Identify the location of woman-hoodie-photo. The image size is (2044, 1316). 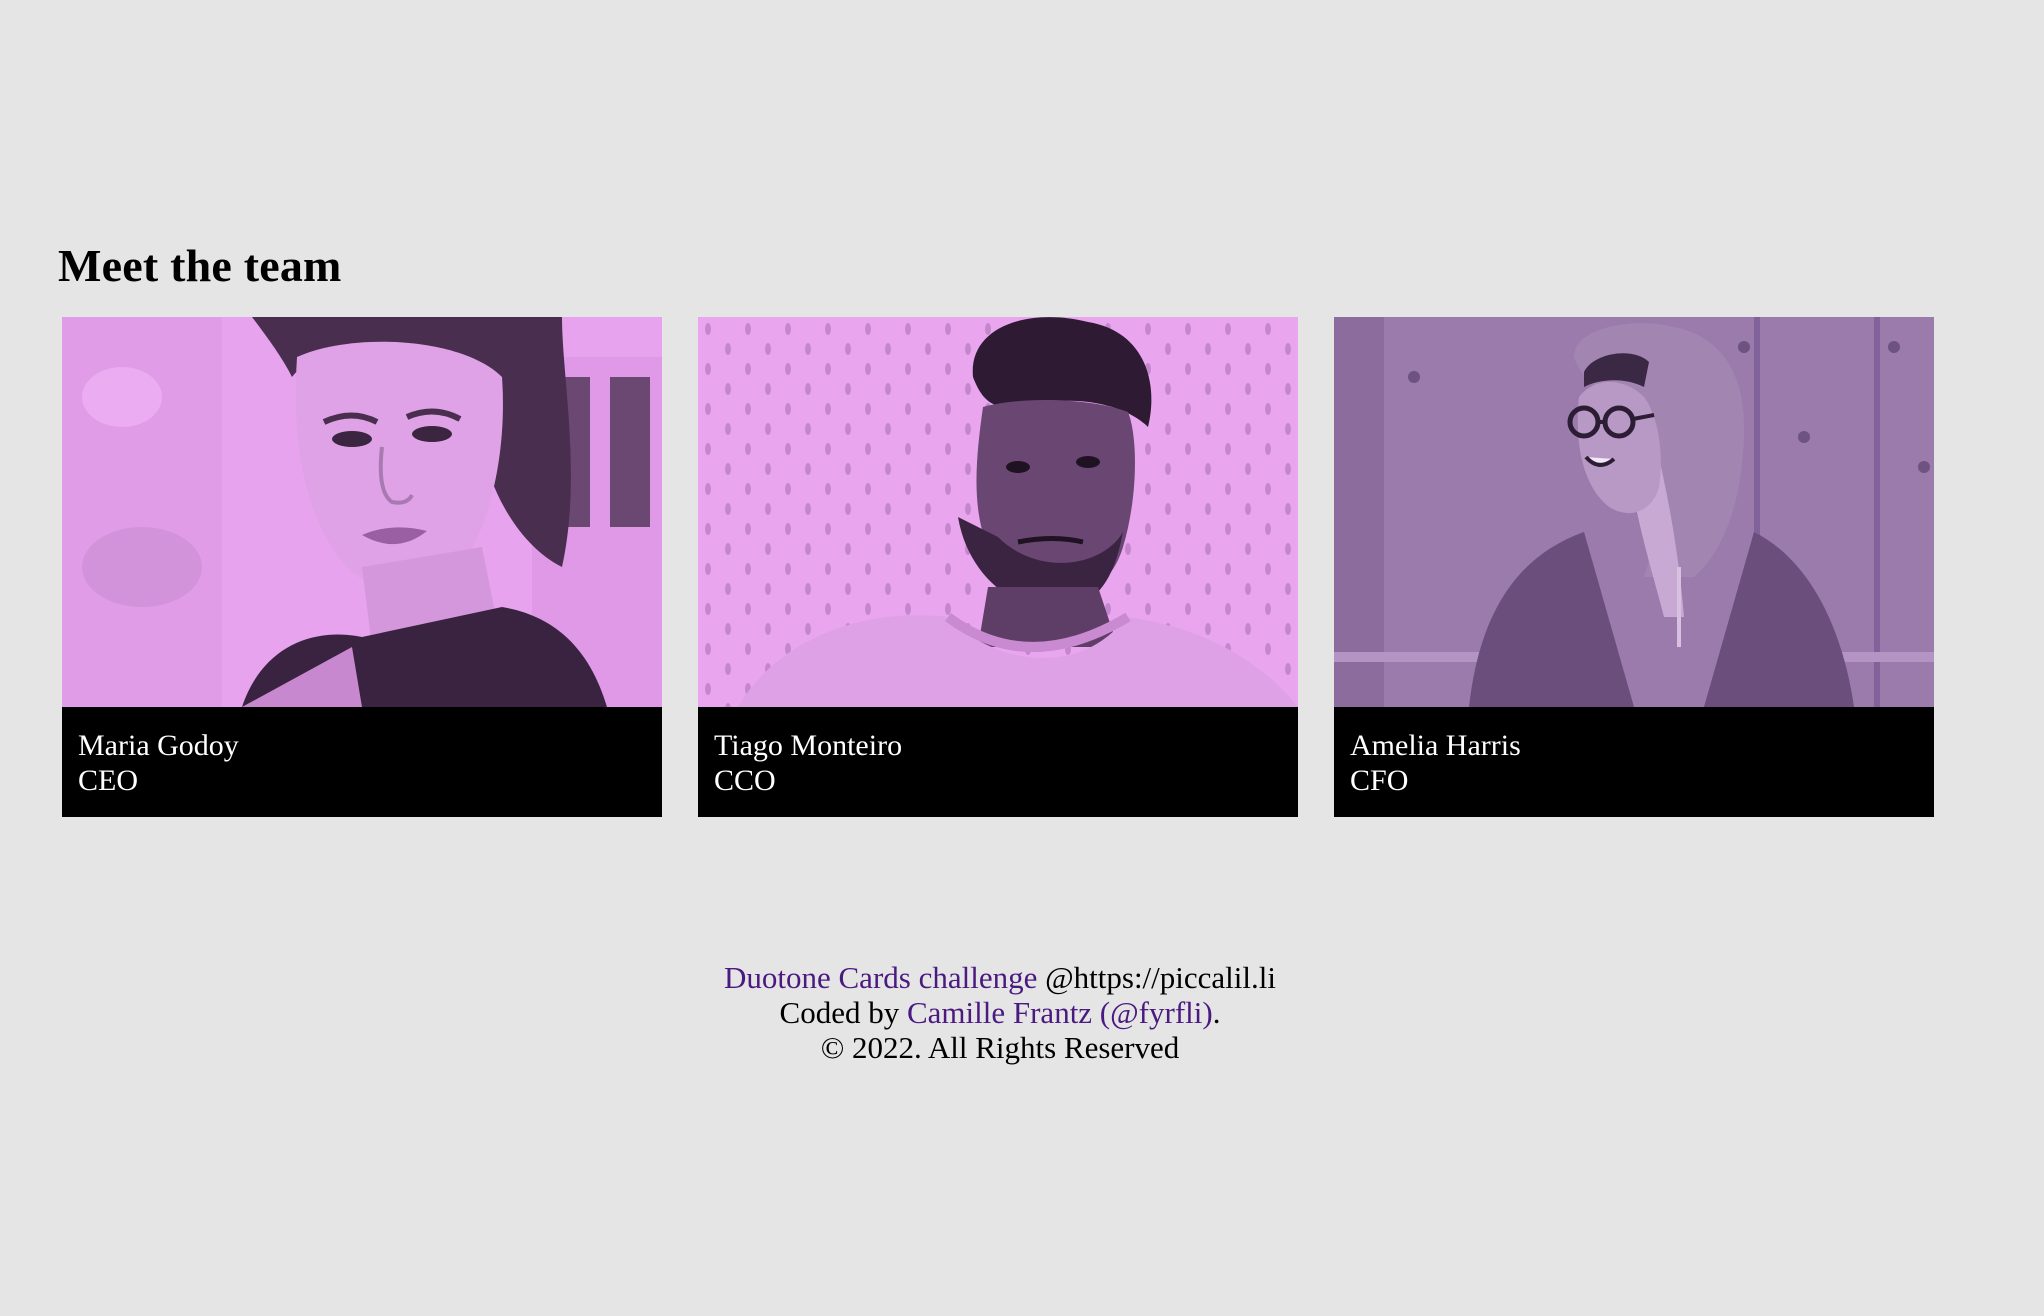
(1634, 512).